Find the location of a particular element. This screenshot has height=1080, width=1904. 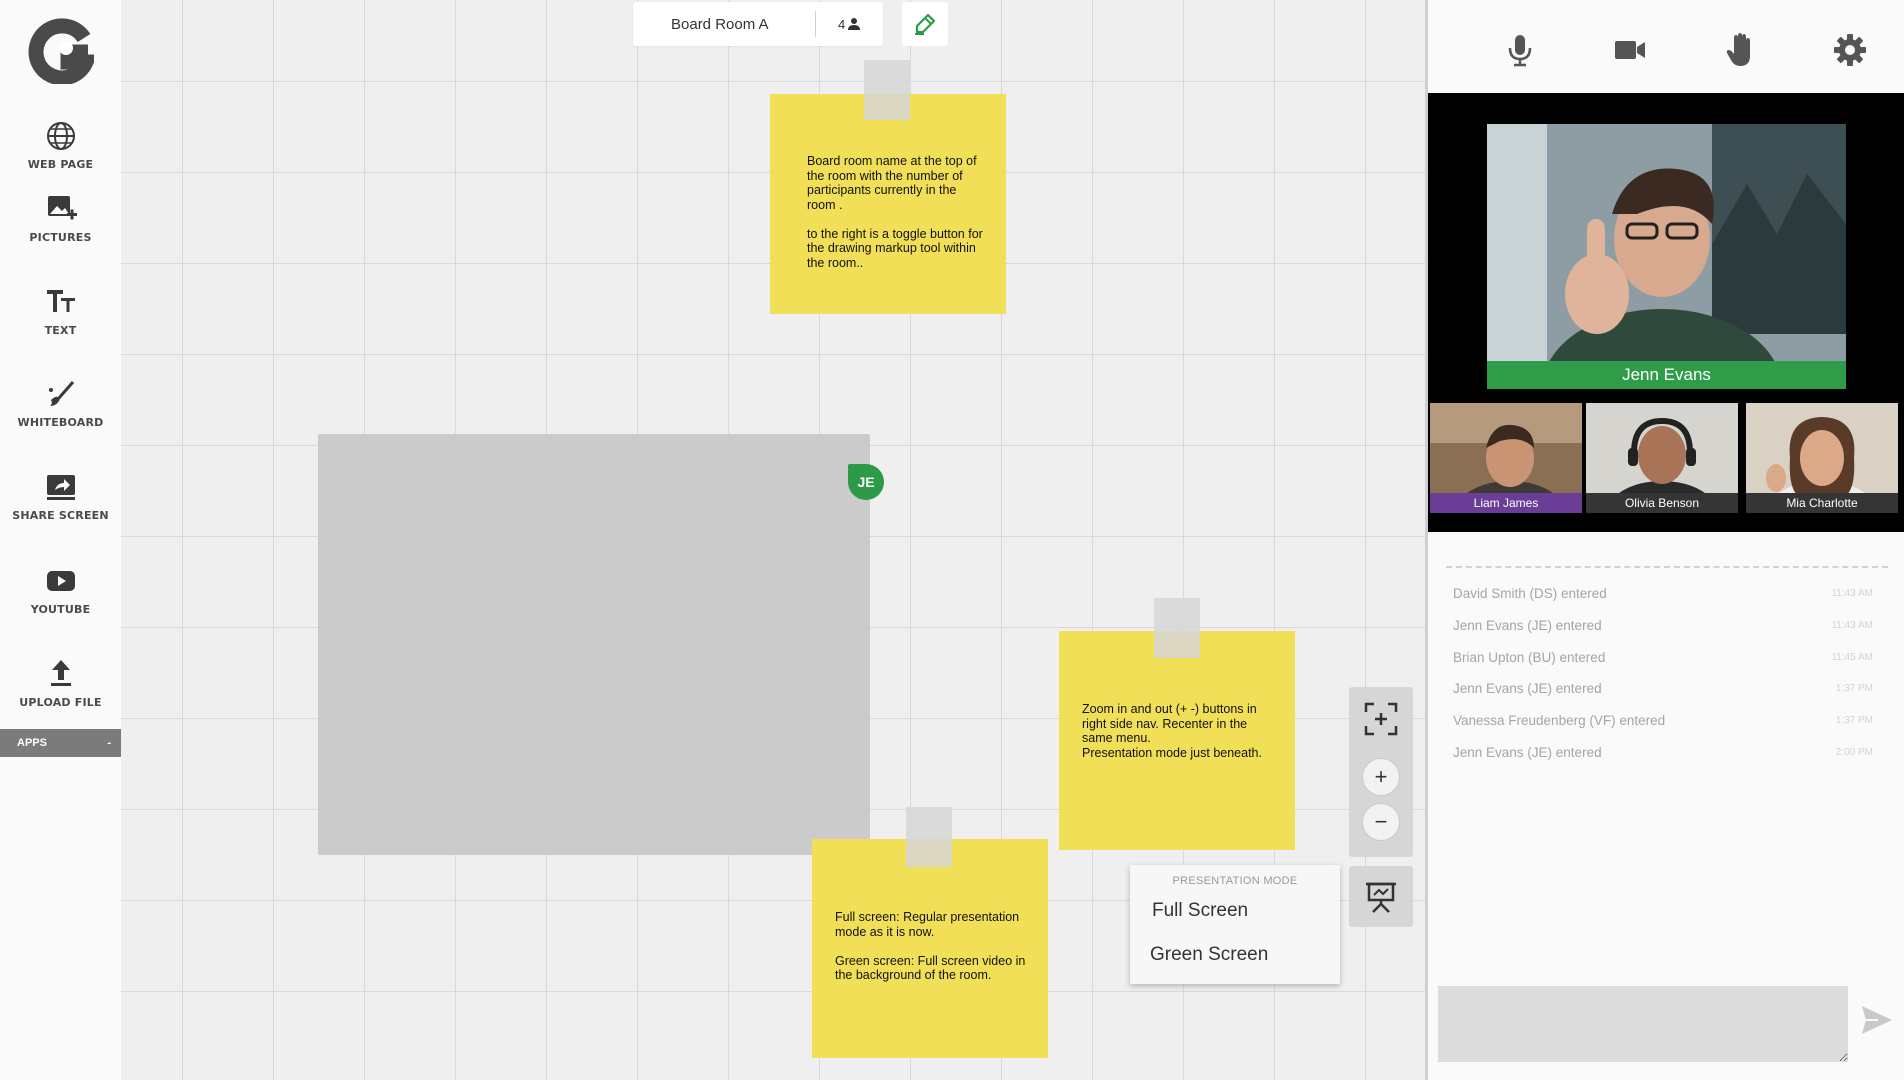

recenter-button is located at coordinates (1381, 719).